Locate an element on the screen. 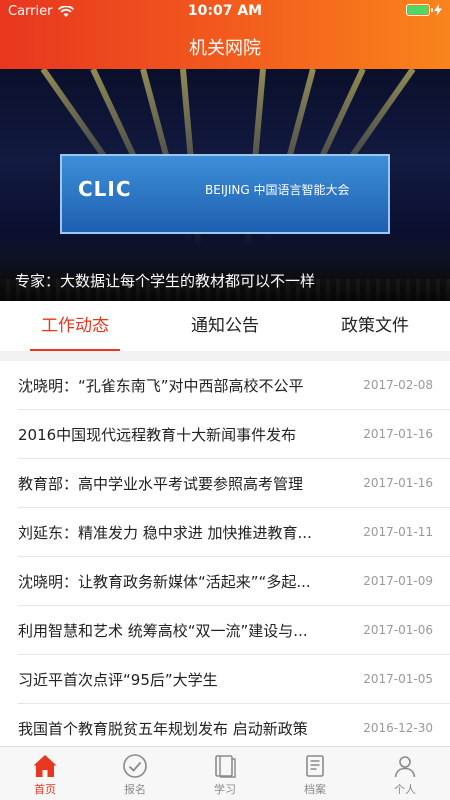 The height and width of the screenshot is (800, 450). status-time: 10:07 AM is located at coordinates (225, 11).